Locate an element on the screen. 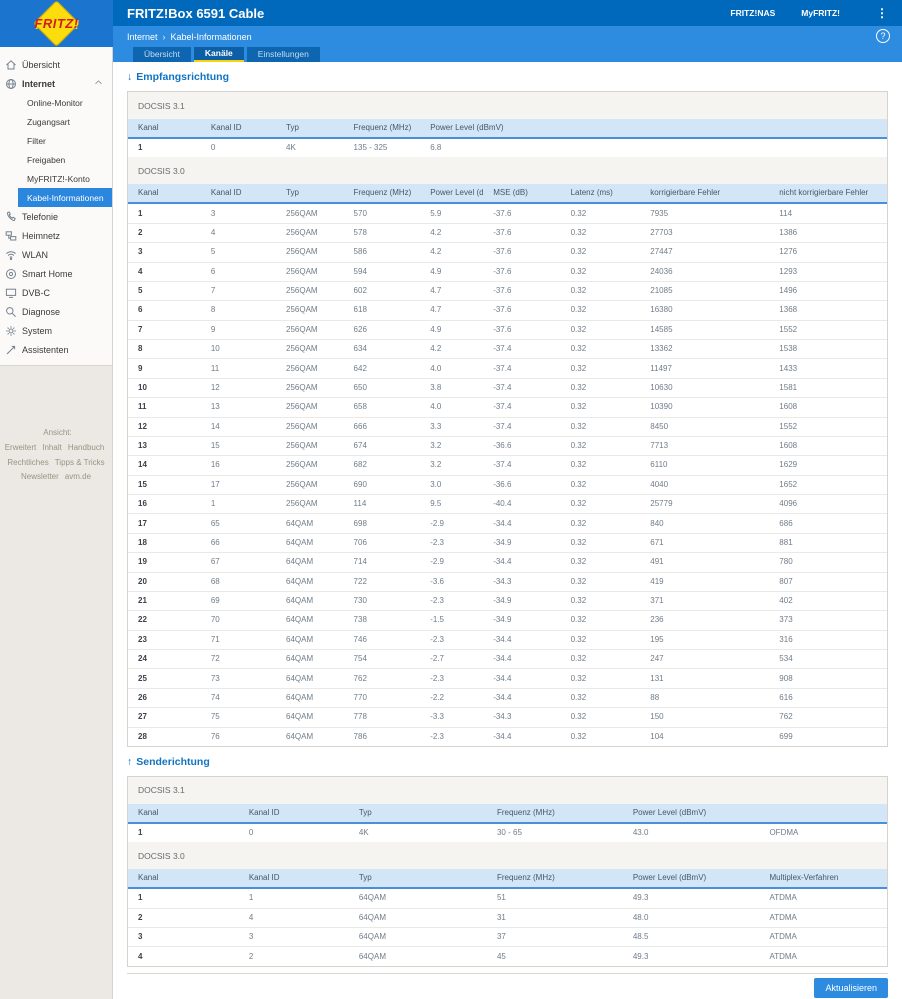  table-cell: -34.4 is located at coordinates (522, 562).